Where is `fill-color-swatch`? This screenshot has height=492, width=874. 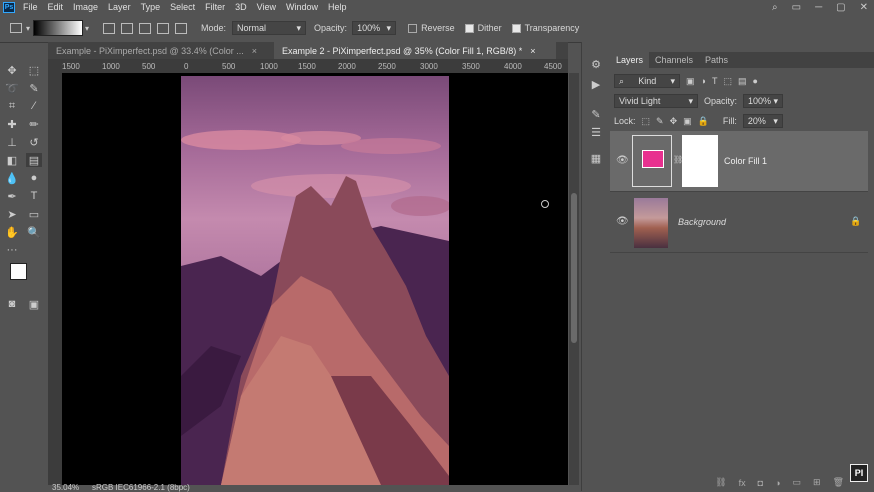 fill-color-swatch is located at coordinates (653, 159).